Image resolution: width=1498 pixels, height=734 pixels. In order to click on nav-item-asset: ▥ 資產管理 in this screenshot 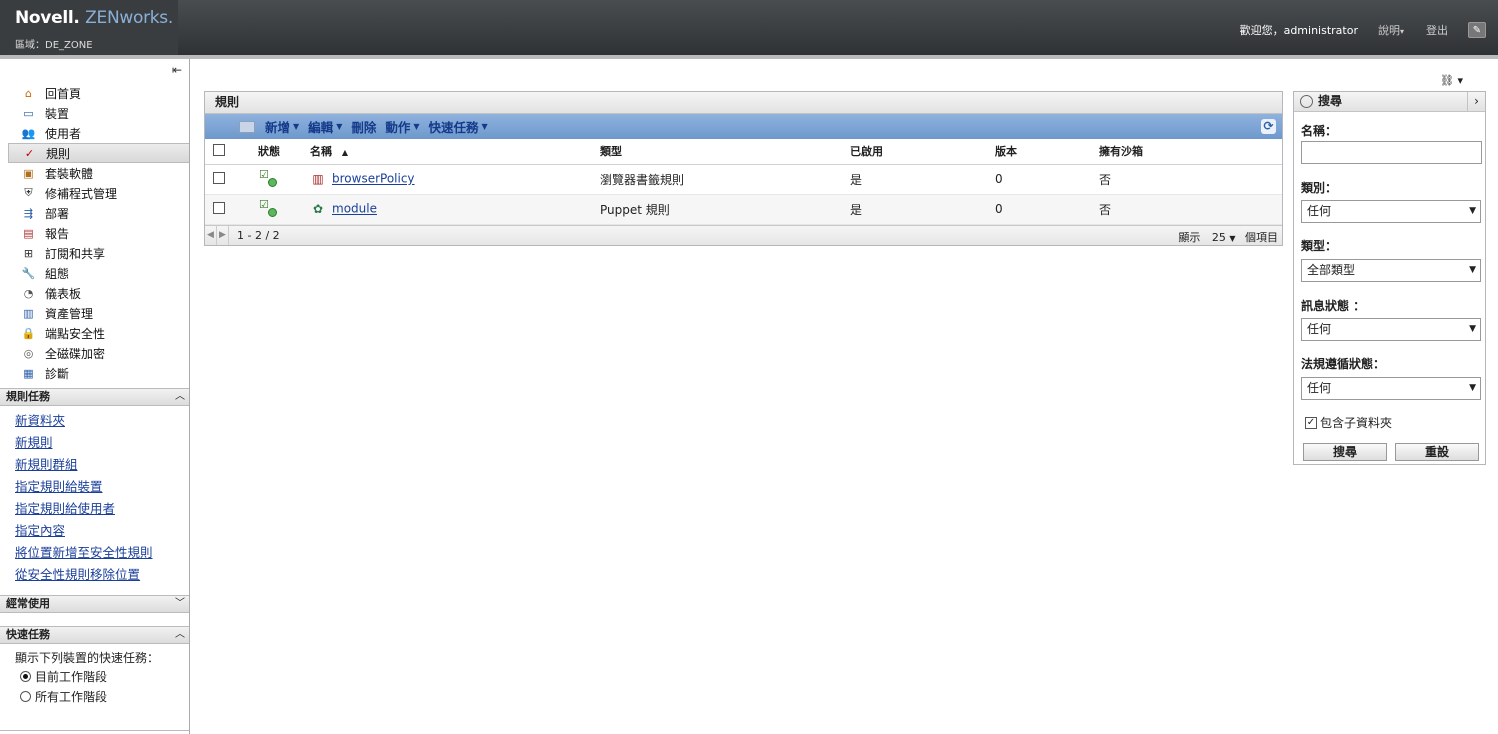, I will do `click(98, 313)`.